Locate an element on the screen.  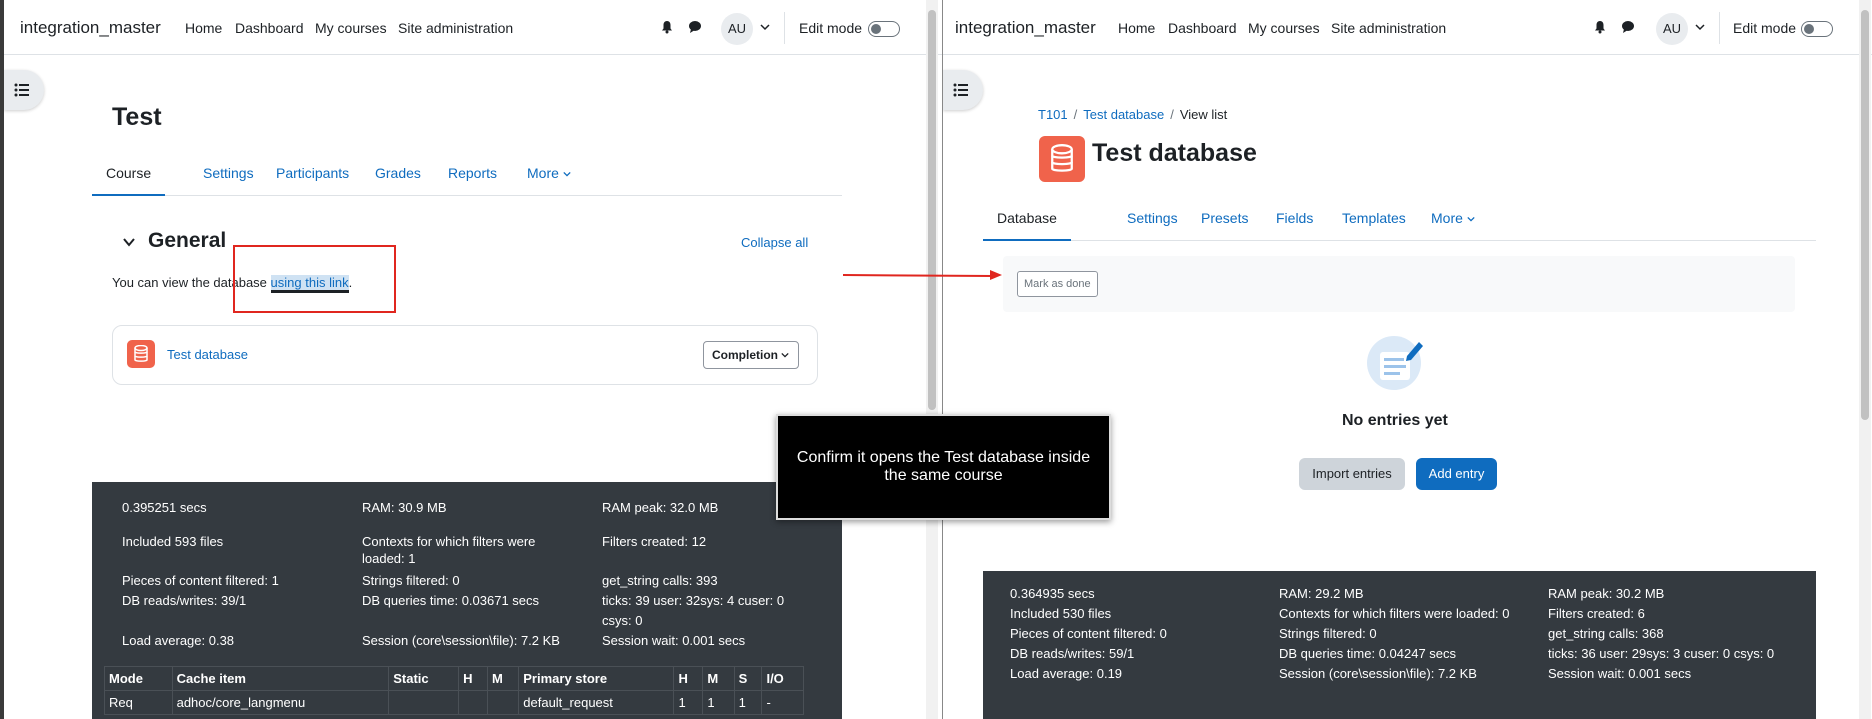
section-title: General is located at coordinates (187, 240).